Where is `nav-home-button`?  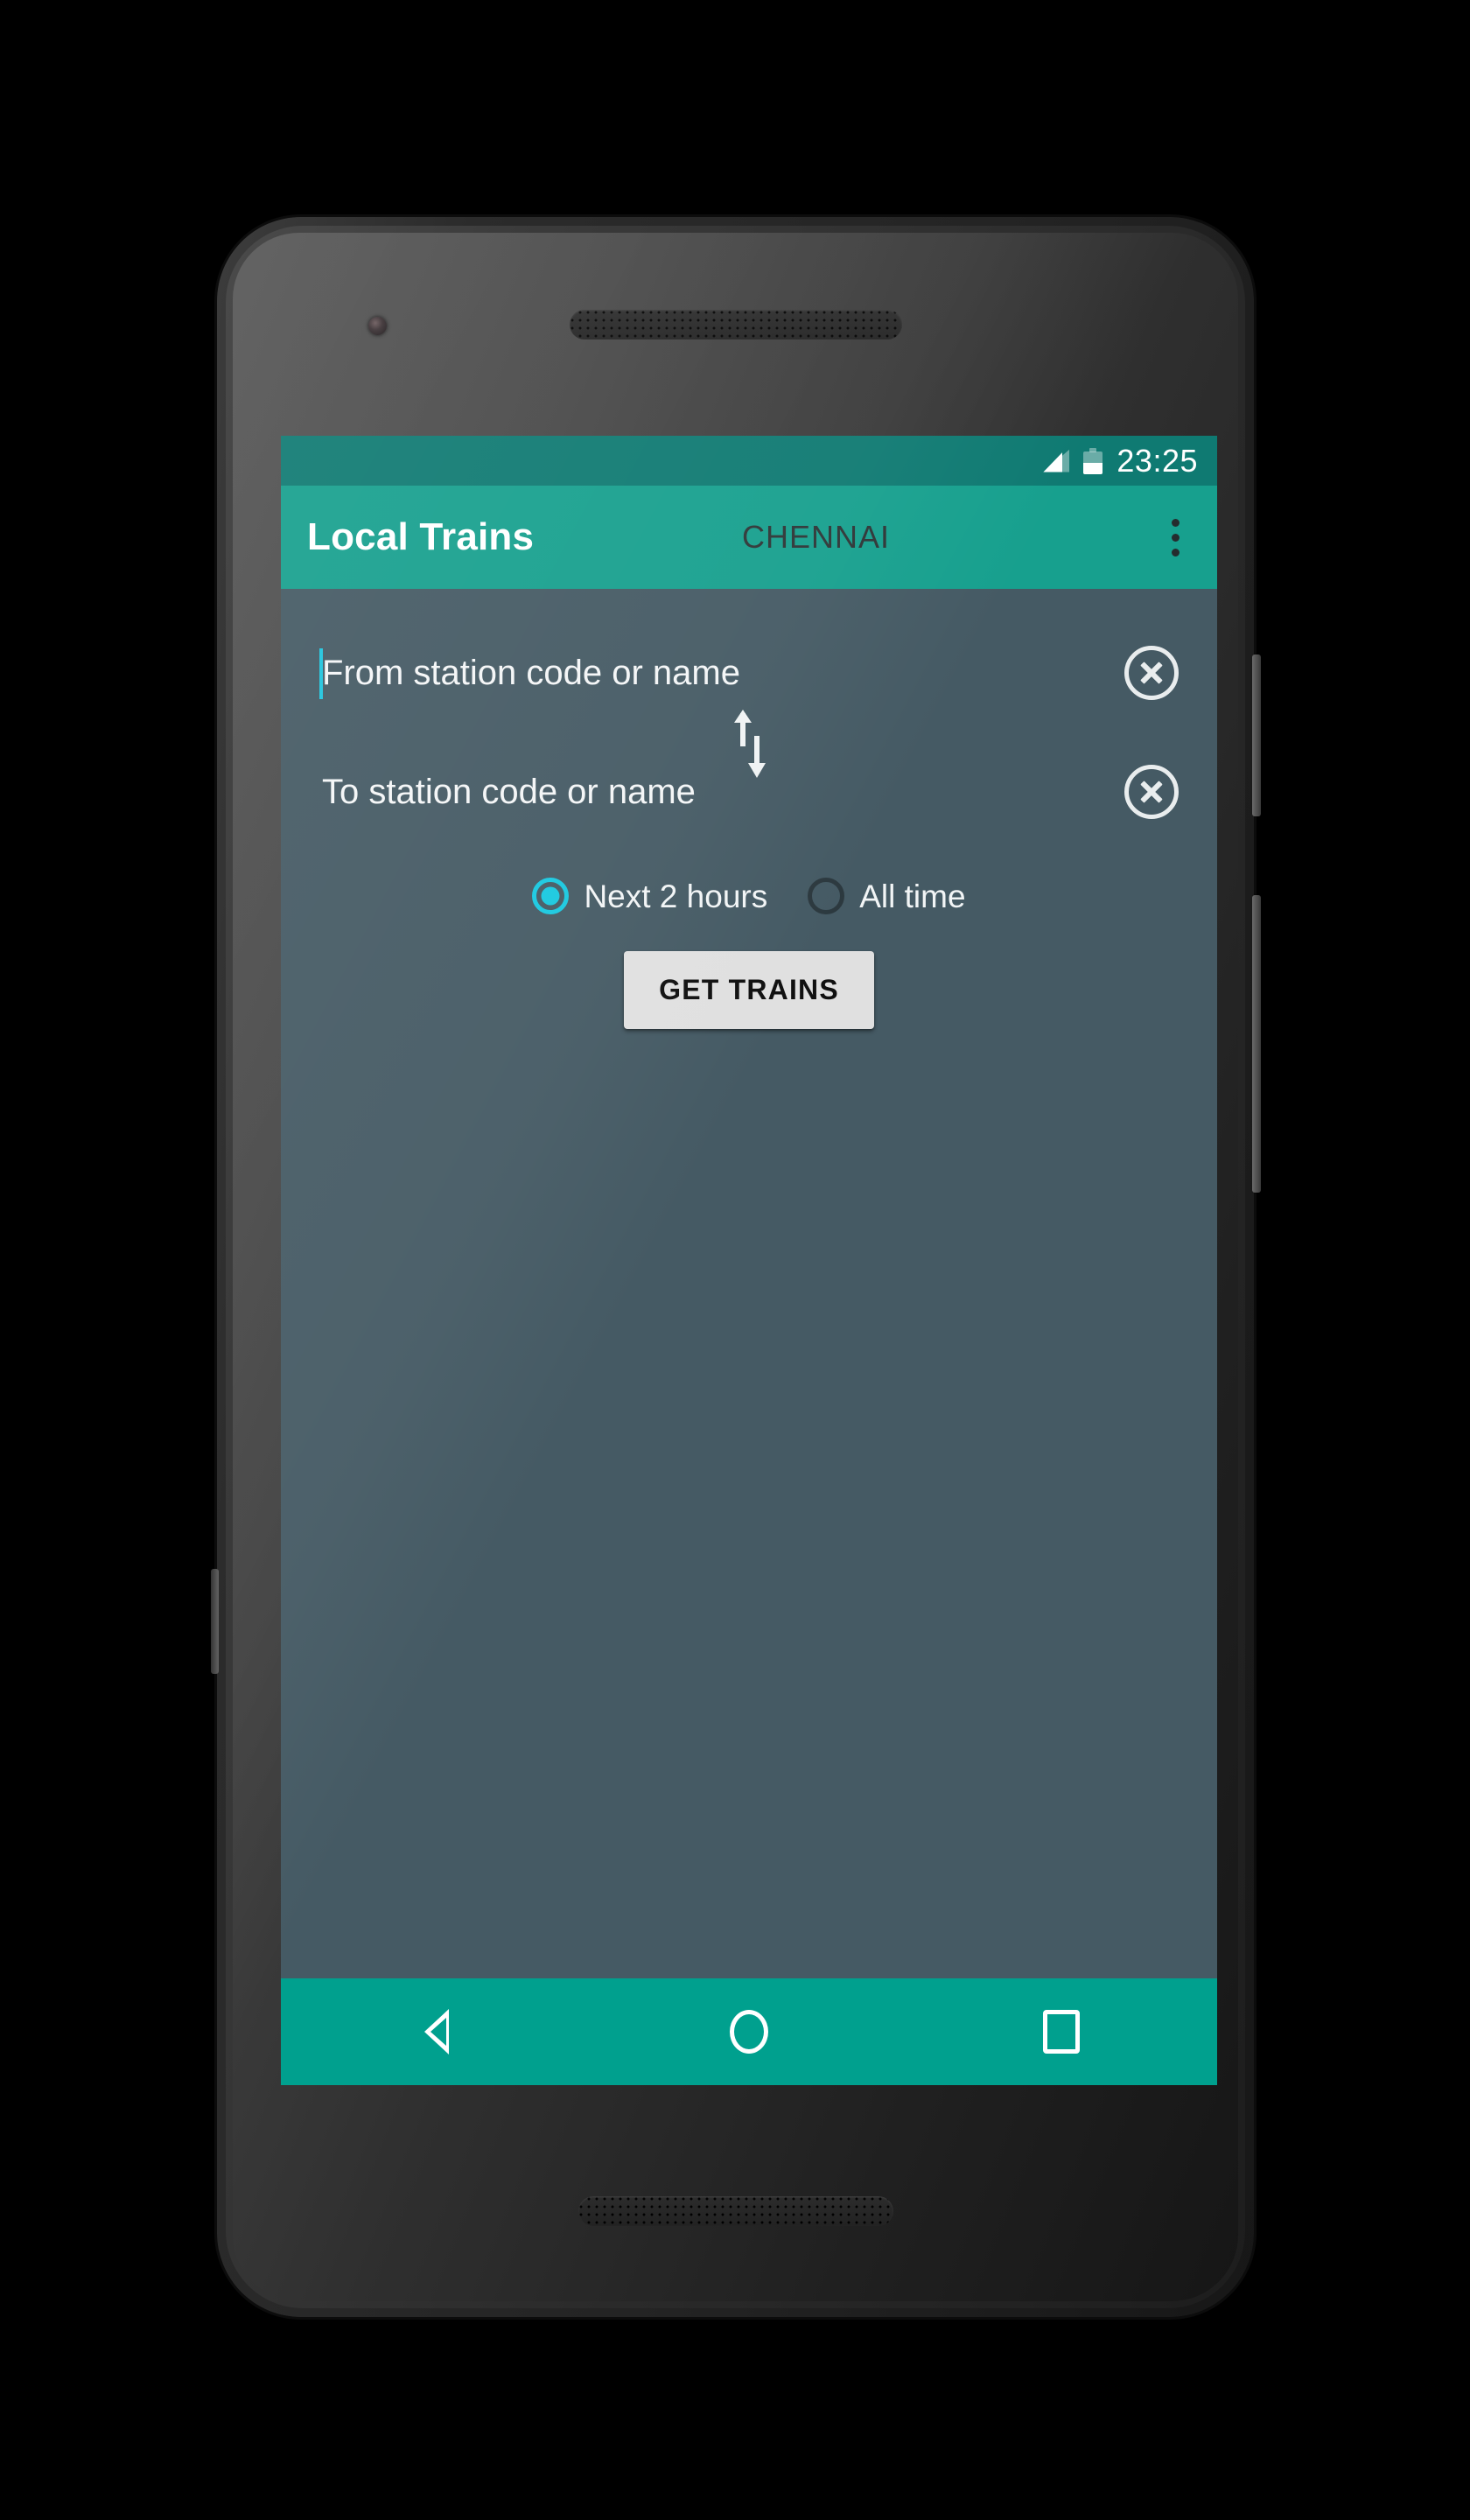
nav-home-button is located at coordinates (749, 2031).